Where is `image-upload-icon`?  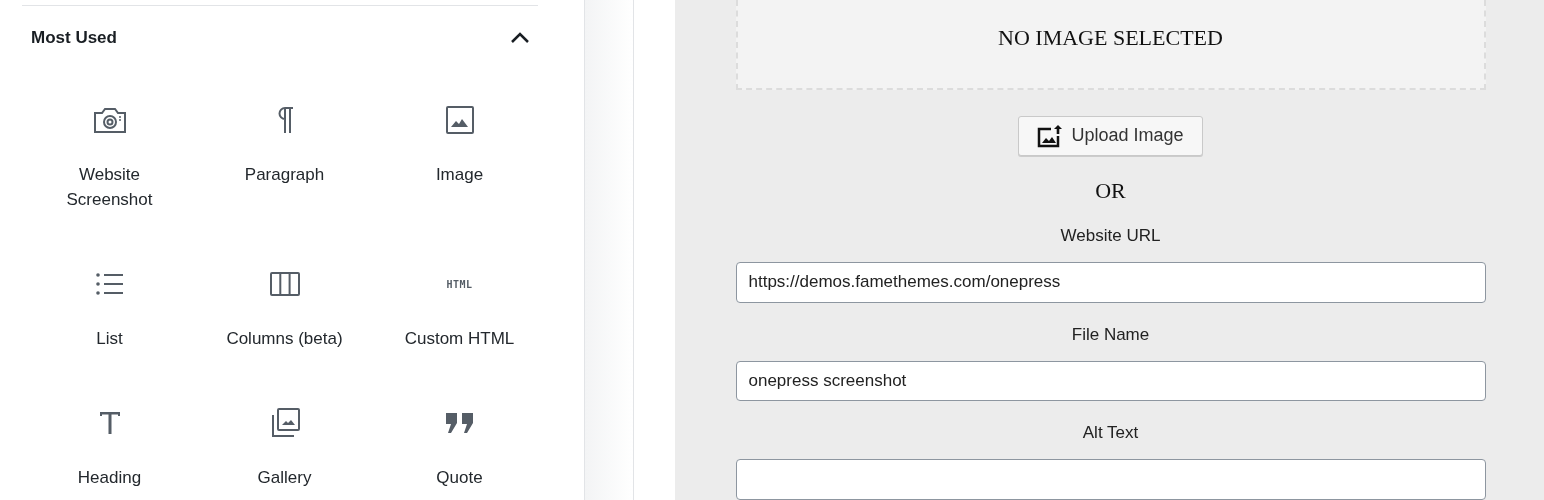
image-upload-icon is located at coordinates (1050, 135).